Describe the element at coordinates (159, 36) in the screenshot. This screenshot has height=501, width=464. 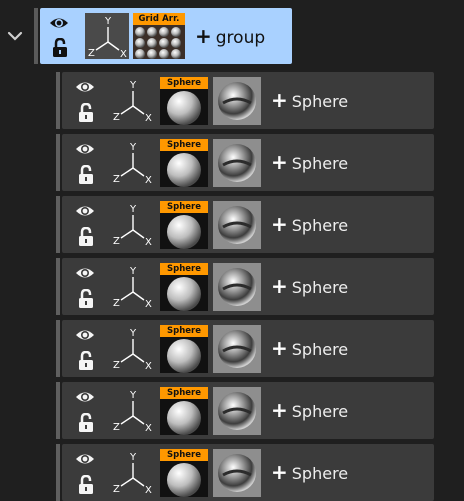
I see `grid-array-thumbnail: Grid Arr.` at that location.